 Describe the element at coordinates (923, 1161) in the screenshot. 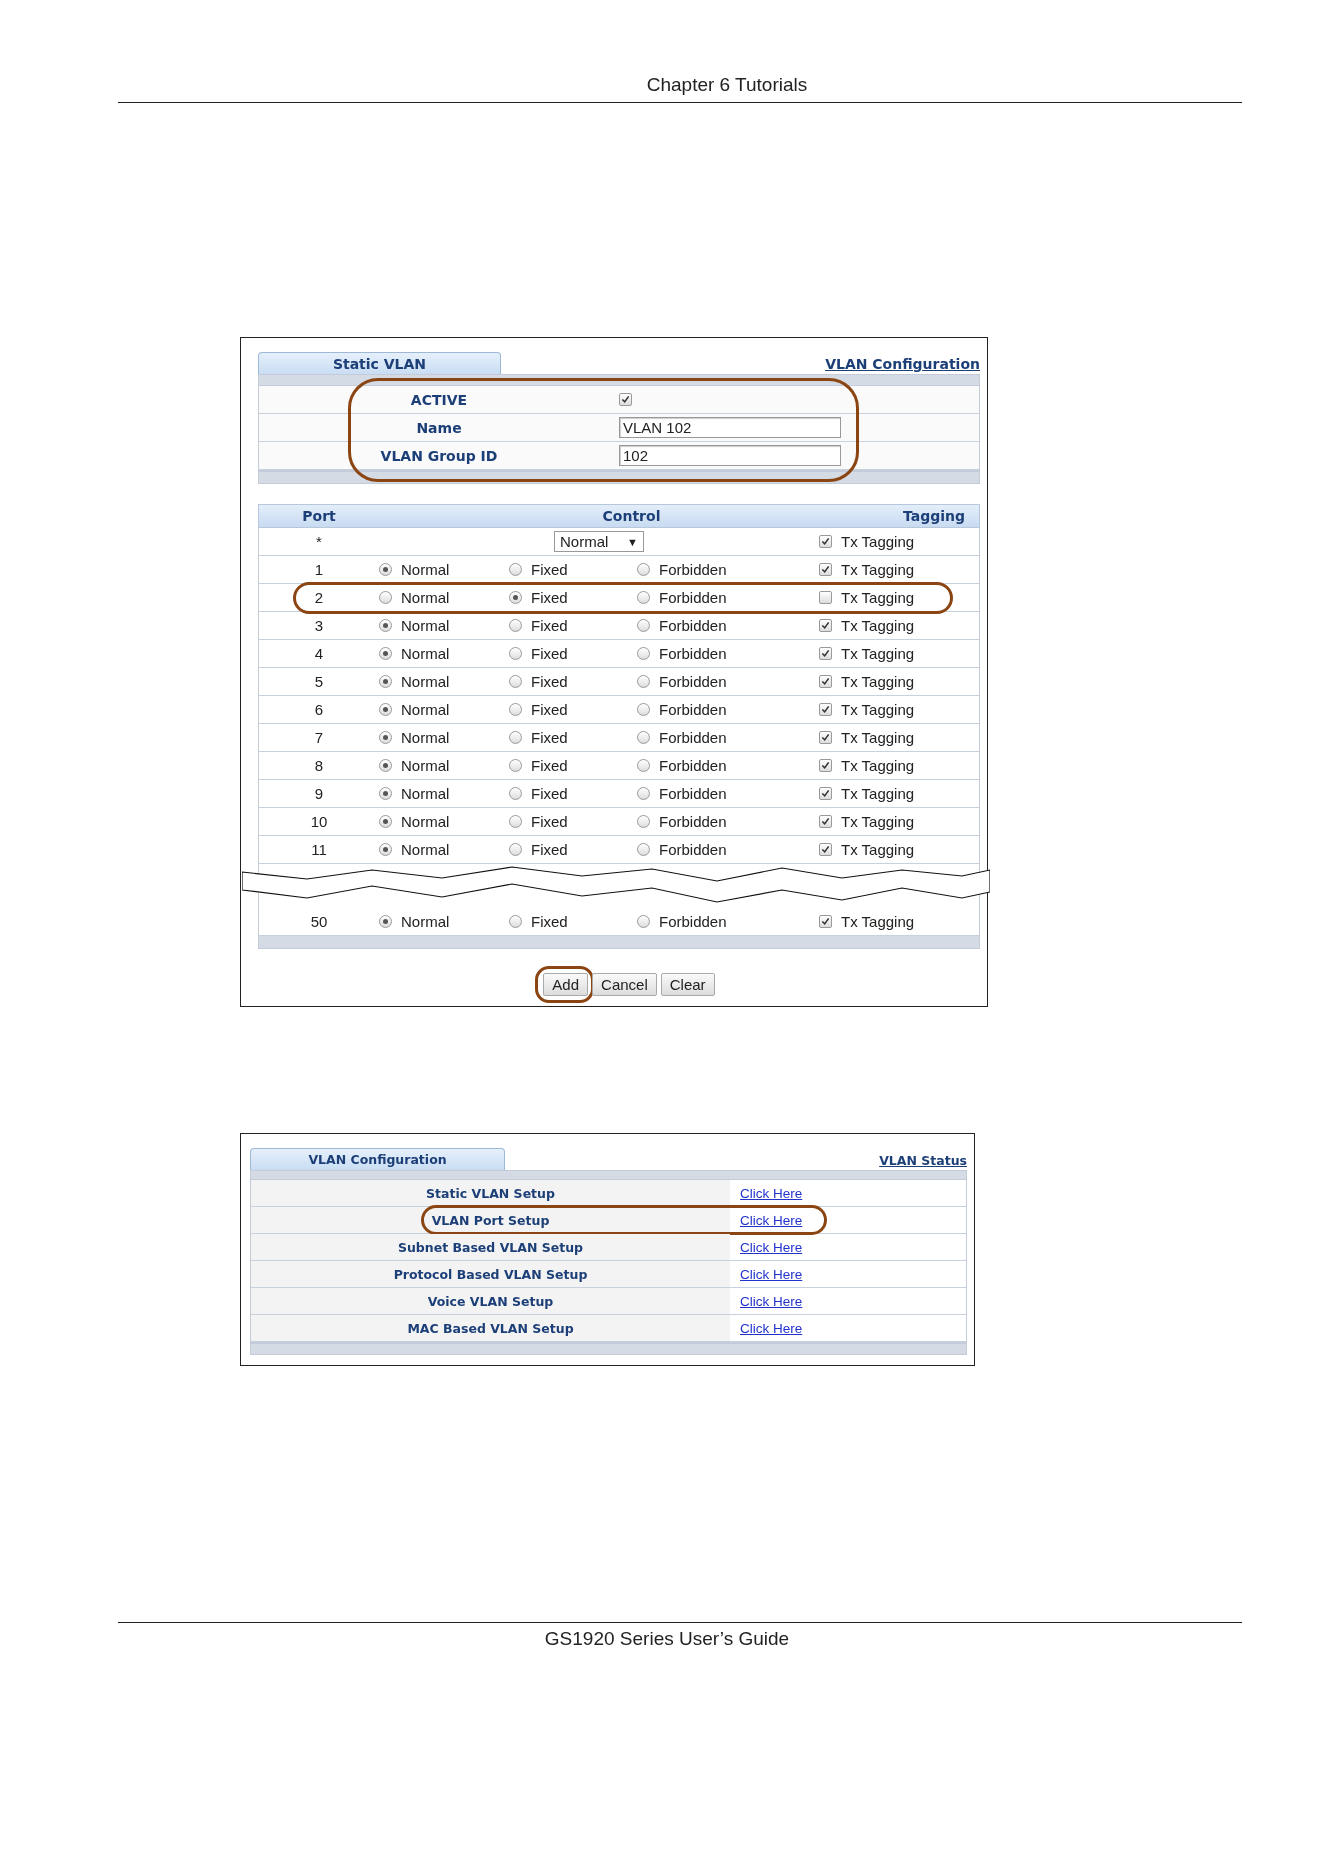

I see `nav-link: VLAN Status` at that location.